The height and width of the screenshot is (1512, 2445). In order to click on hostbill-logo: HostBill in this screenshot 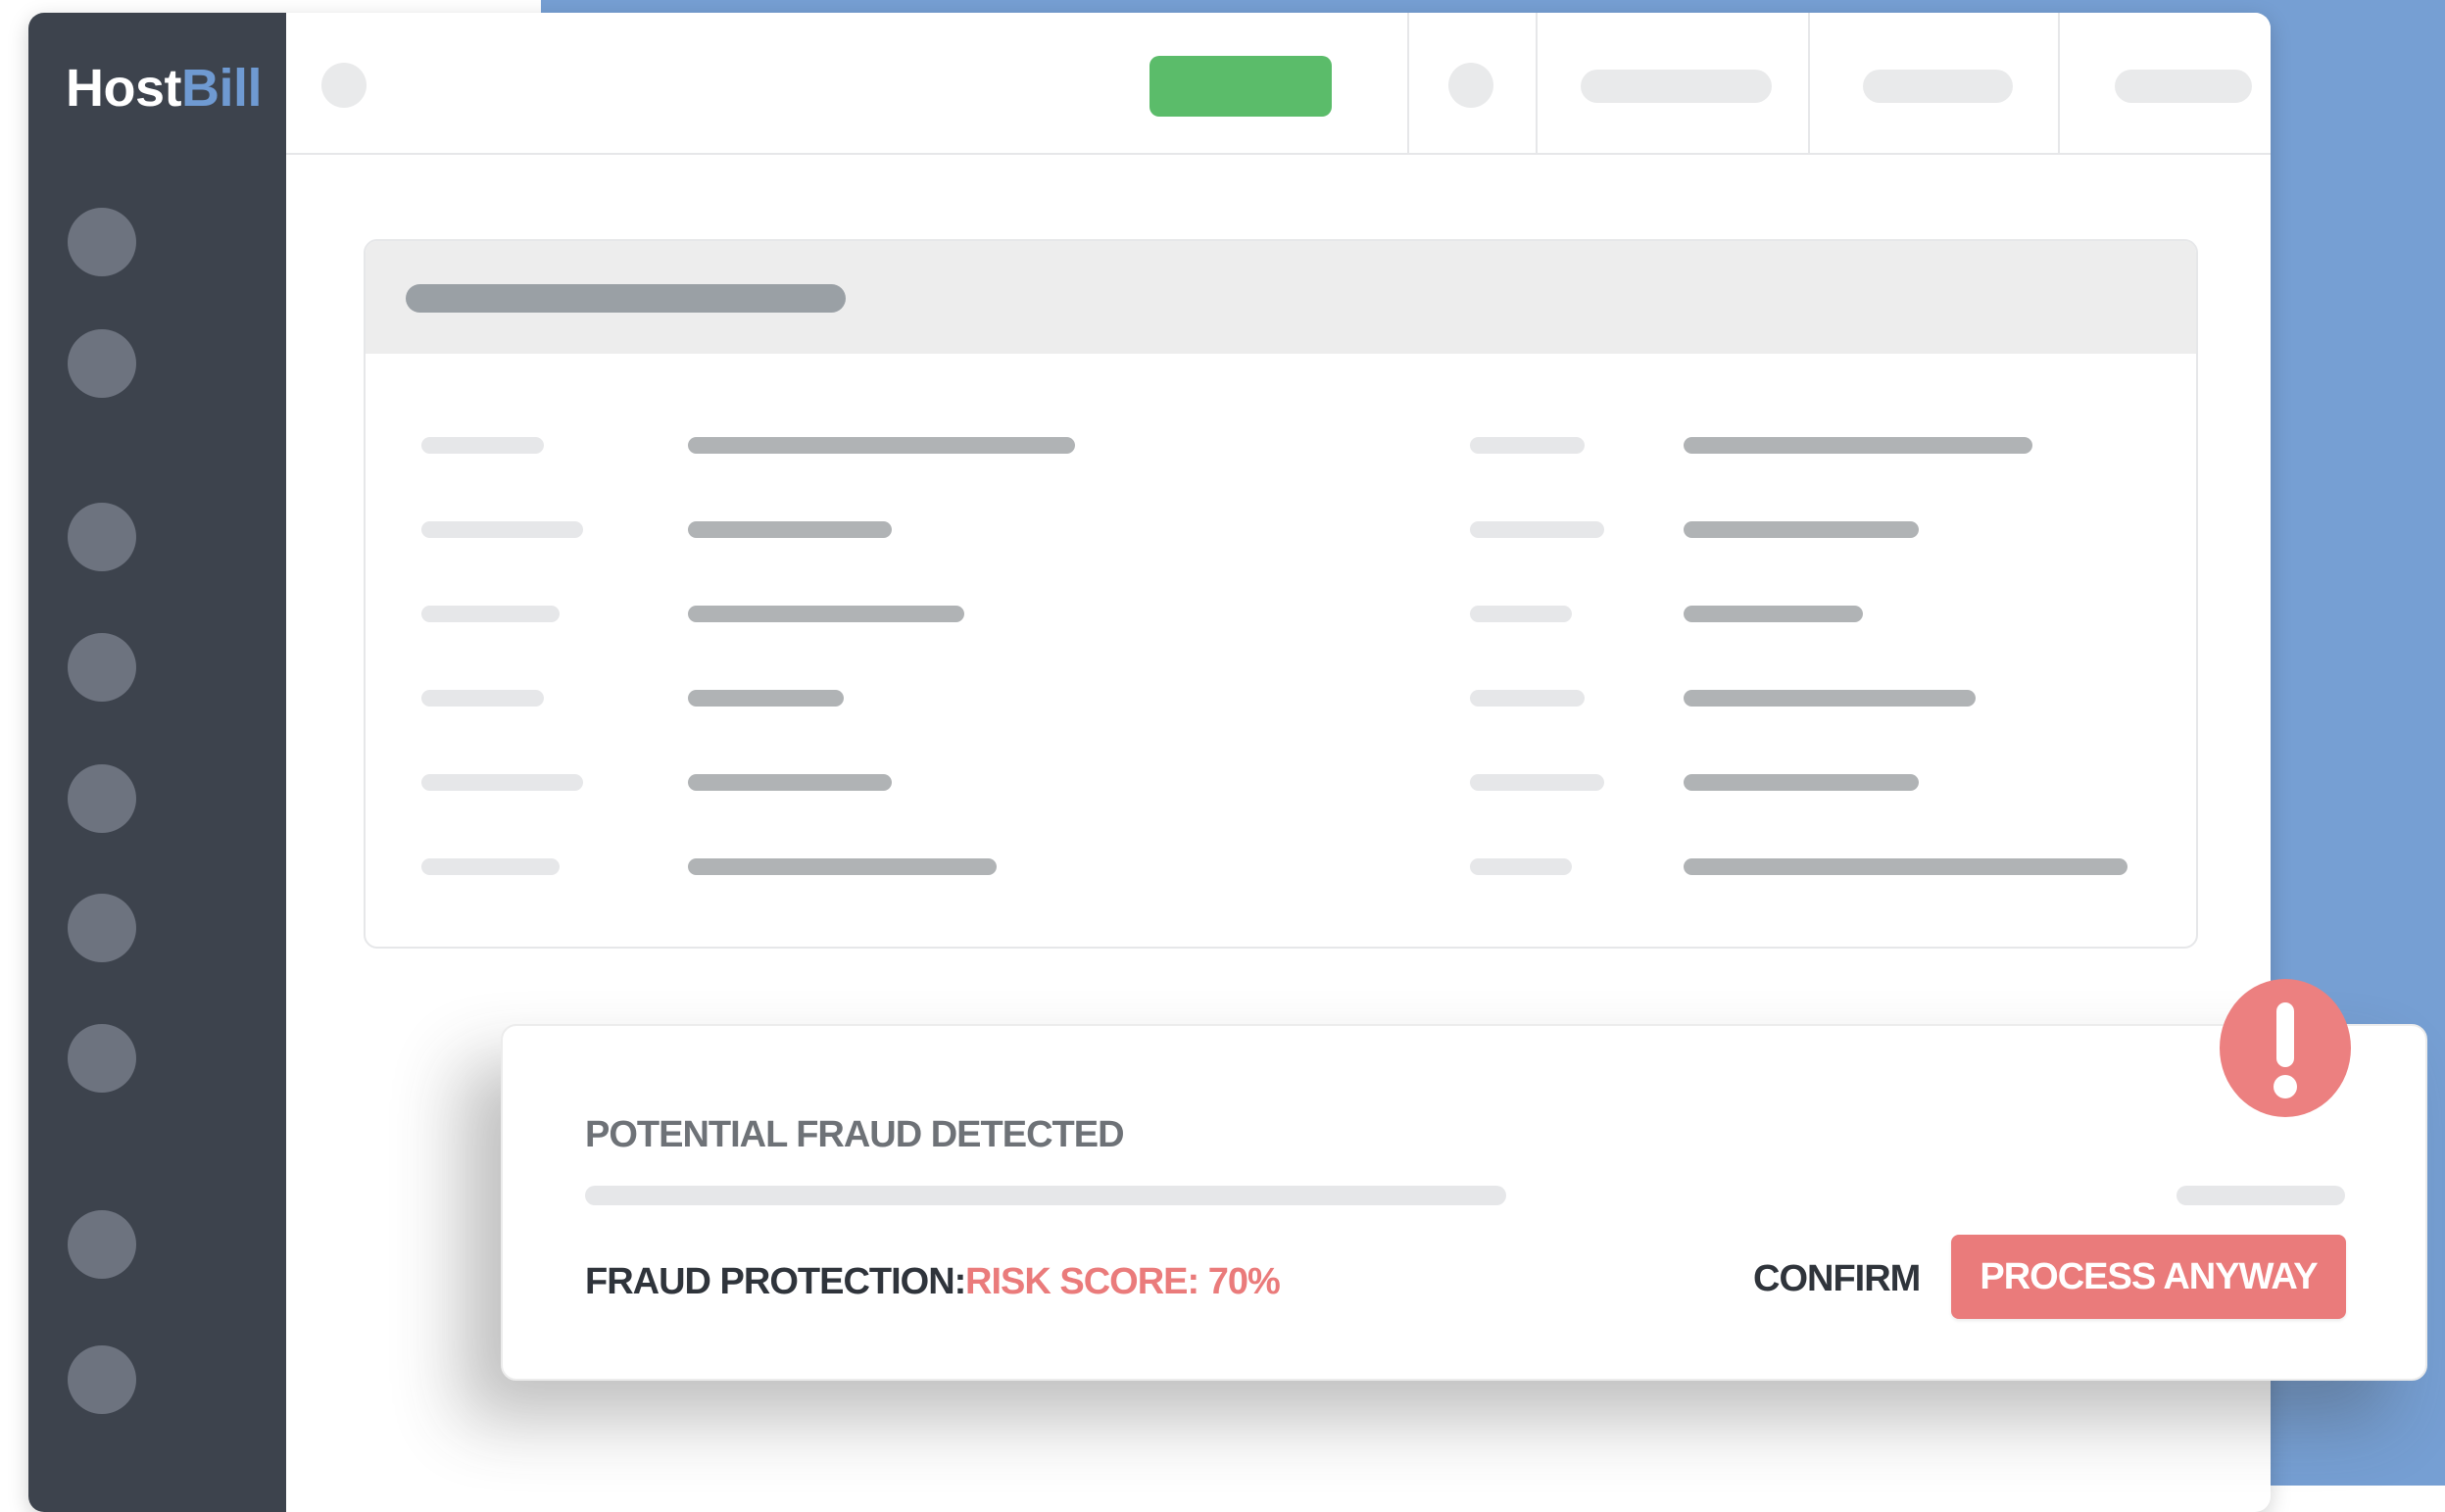, I will do `click(164, 88)`.